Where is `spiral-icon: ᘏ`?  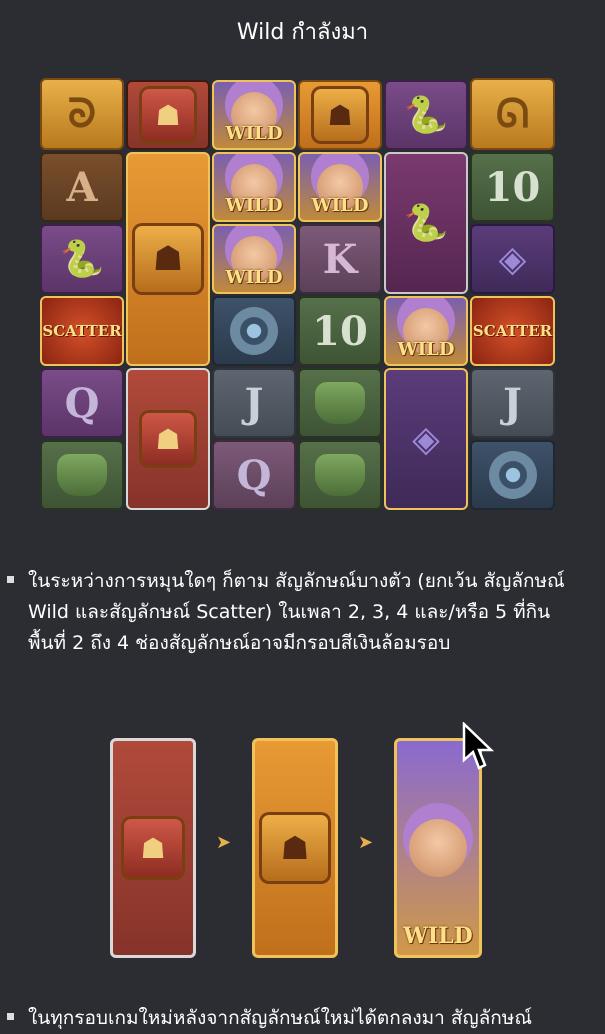 spiral-icon: ᘏ is located at coordinates (512, 114).